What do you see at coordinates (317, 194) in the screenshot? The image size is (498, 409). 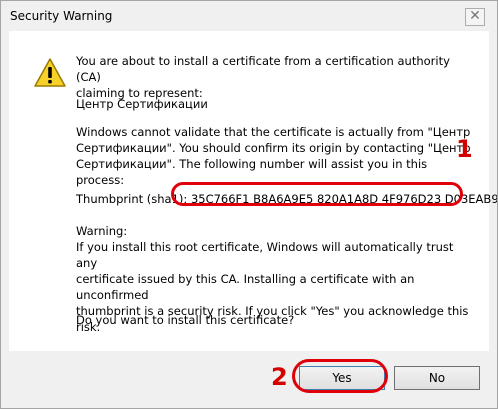 I see `thumbprint-highlight` at bounding box center [317, 194].